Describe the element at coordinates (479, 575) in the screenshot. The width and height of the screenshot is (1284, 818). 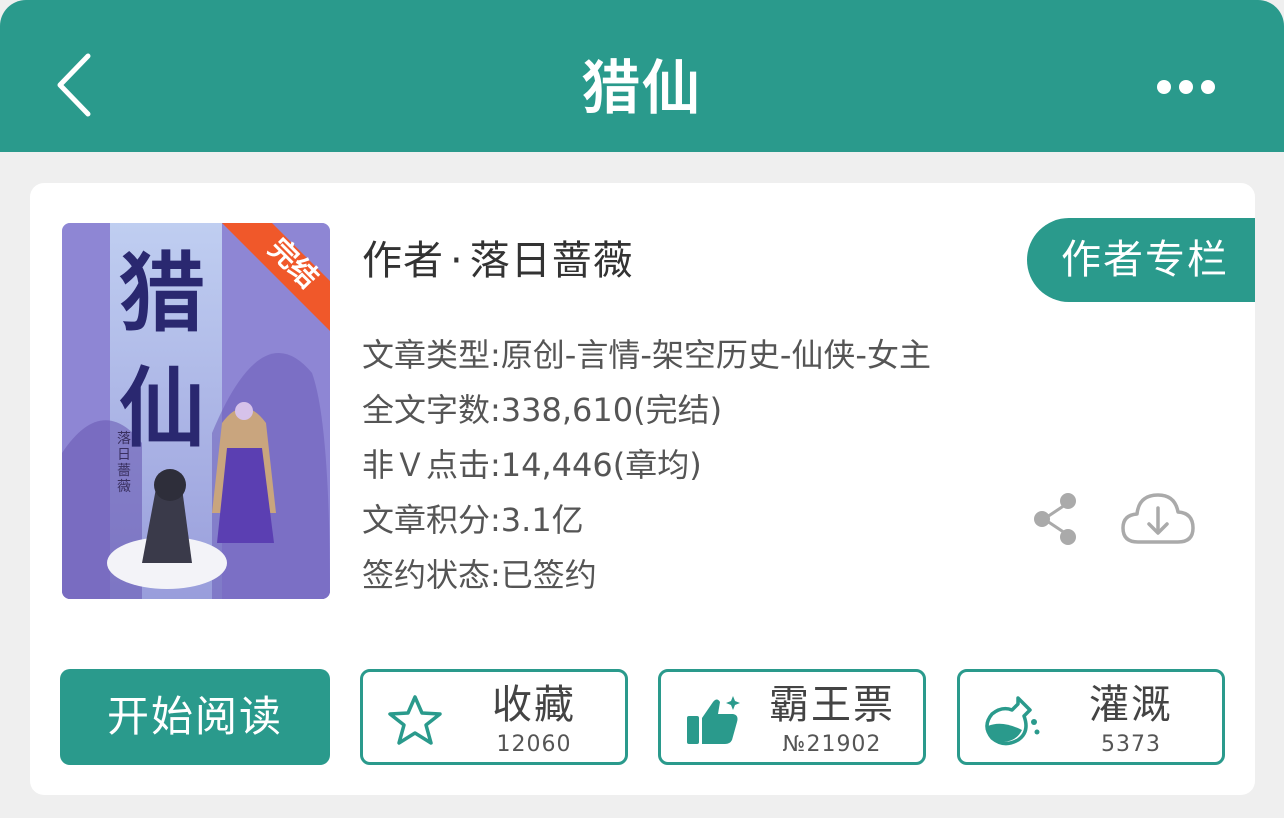
I see `info-contract: 签约状态:已签约` at that location.